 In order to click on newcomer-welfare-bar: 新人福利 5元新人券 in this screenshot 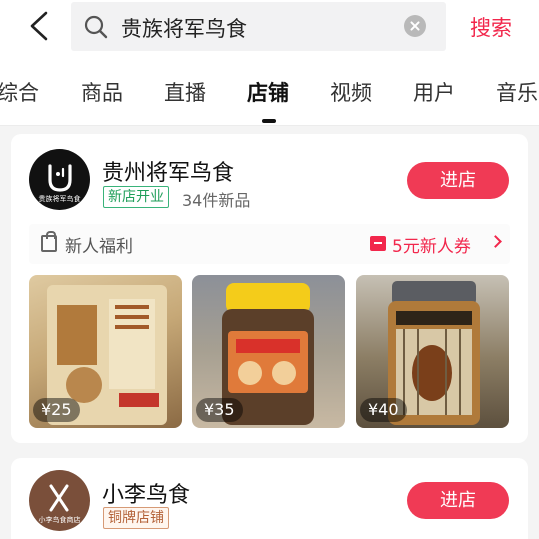, I will do `click(269, 244)`.